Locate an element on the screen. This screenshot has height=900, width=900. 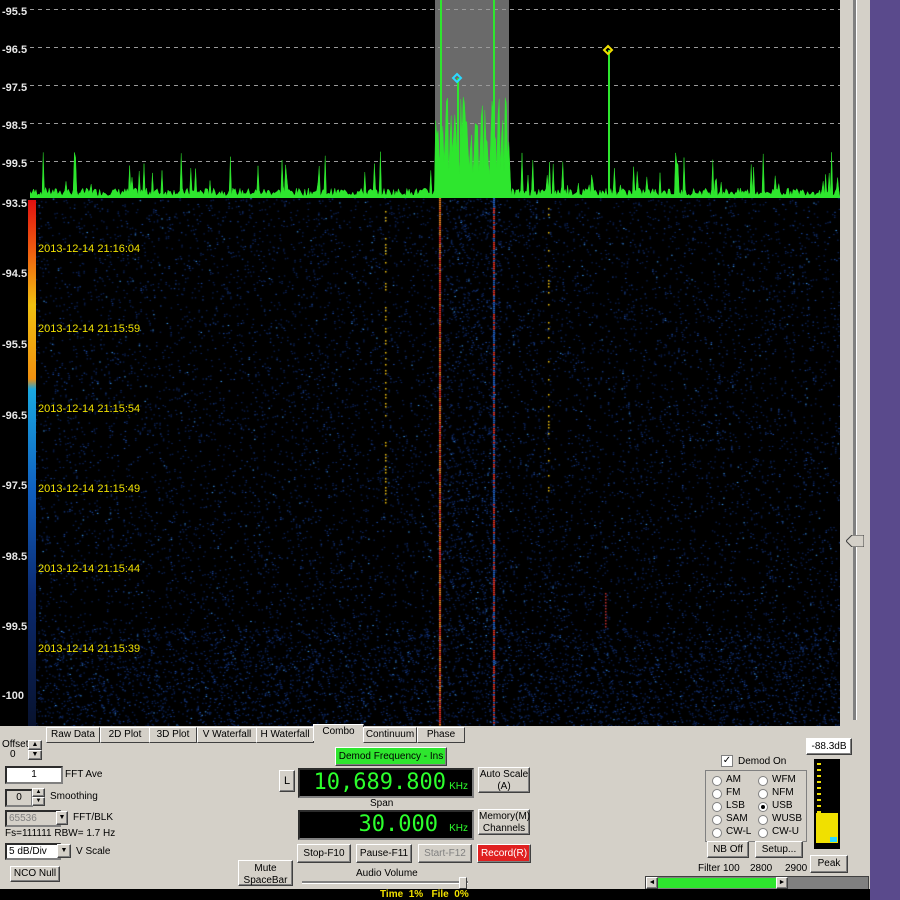
fft-blk-label: FFT/BLK is located at coordinates (93, 817).